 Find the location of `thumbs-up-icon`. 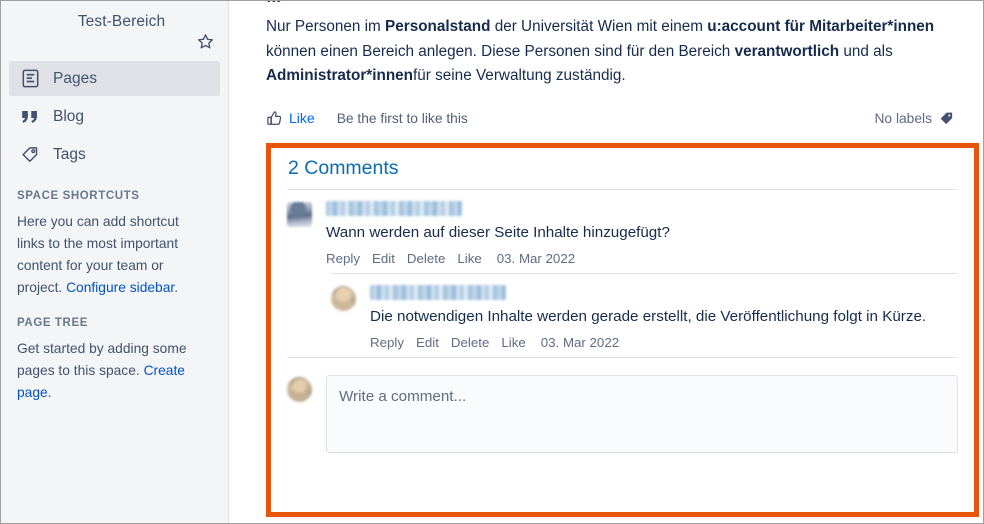

thumbs-up-icon is located at coordinates (274, 118).